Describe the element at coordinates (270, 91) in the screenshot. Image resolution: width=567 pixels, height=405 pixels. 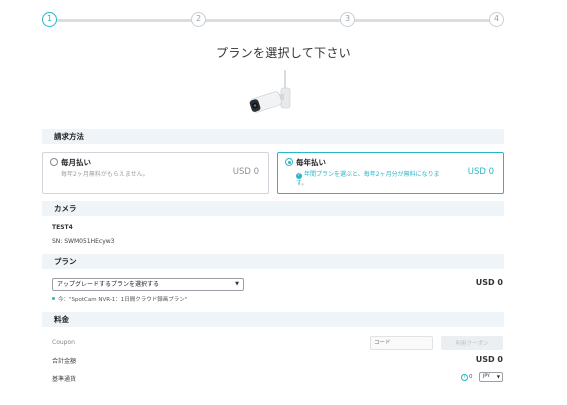
I see `camera-image` at that location.